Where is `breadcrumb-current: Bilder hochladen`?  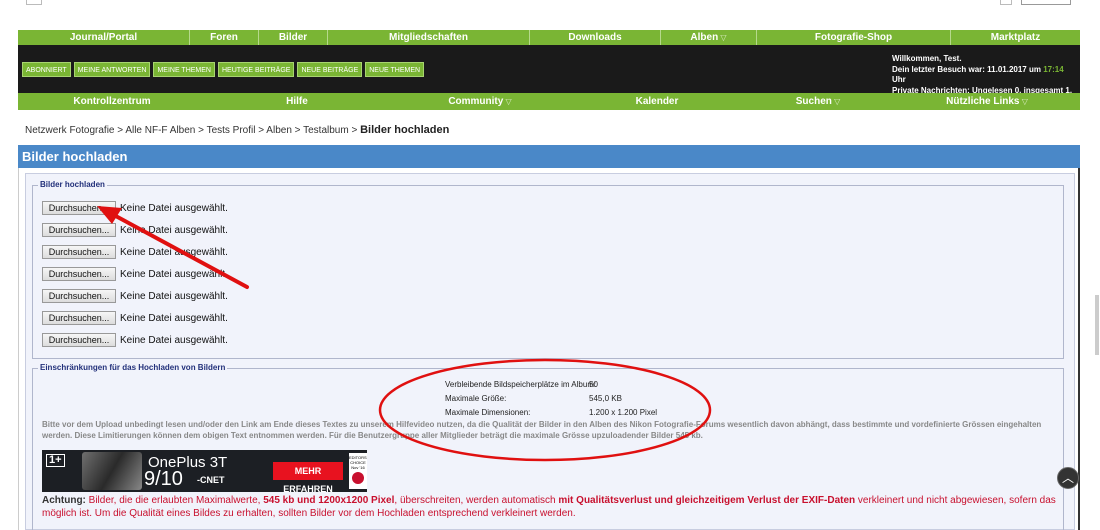 breadcrumb-current: Bilder hochladen is located at coordinates (405, 130).